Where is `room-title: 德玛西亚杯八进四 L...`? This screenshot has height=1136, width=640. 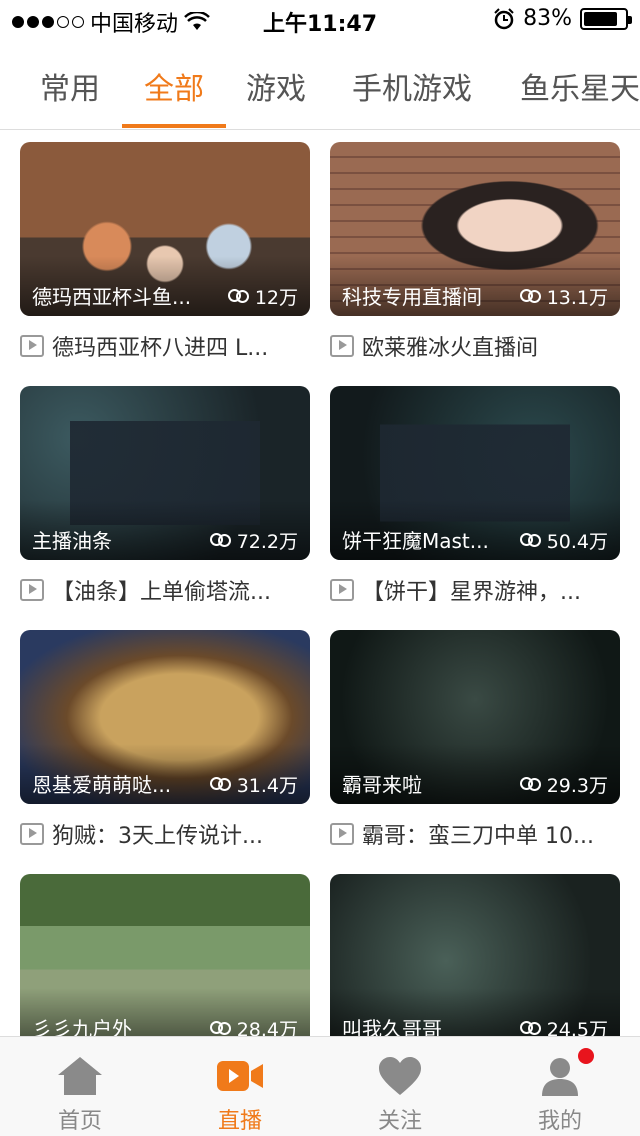 room-title: 德玛西亚杯八进四 L... is located at coordinates (160, 348).